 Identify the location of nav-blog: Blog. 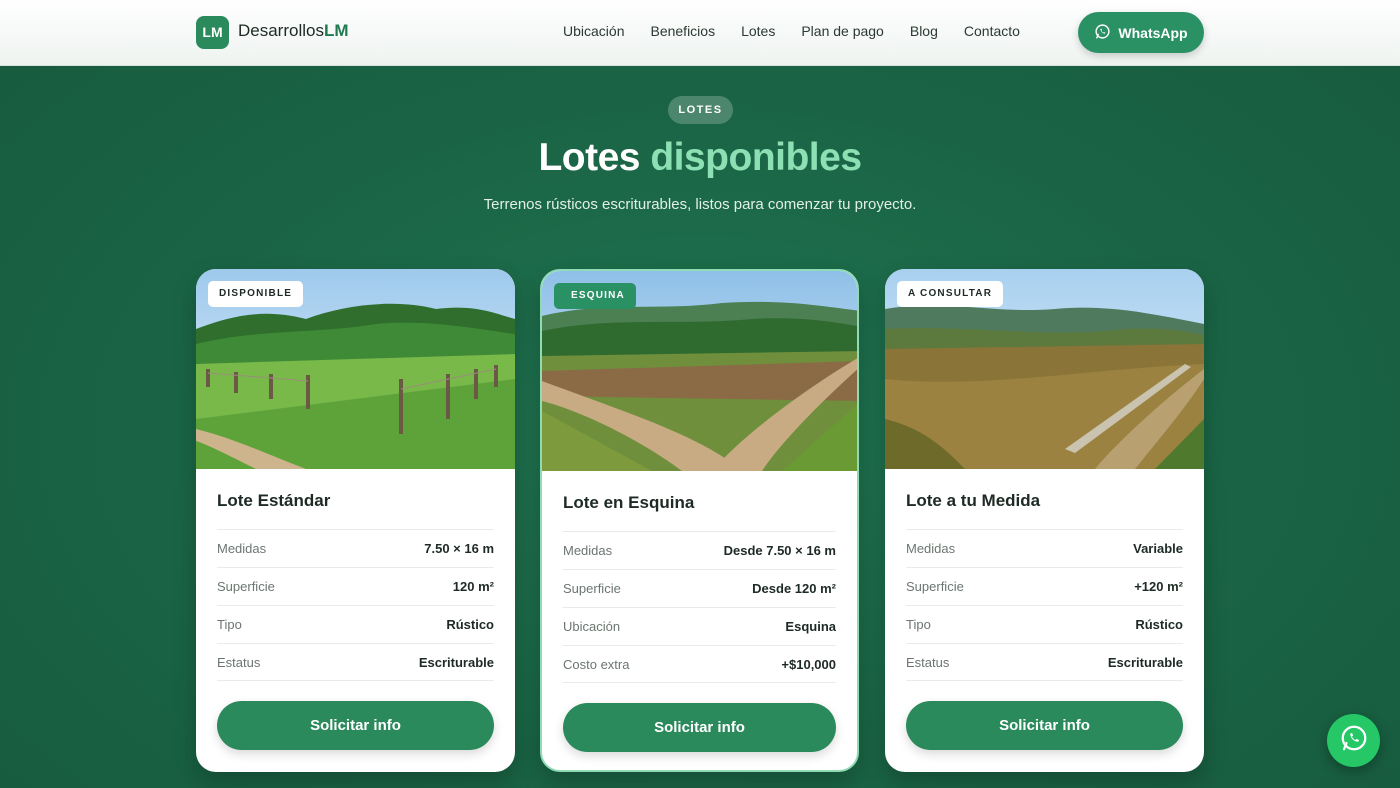
(924, 31).